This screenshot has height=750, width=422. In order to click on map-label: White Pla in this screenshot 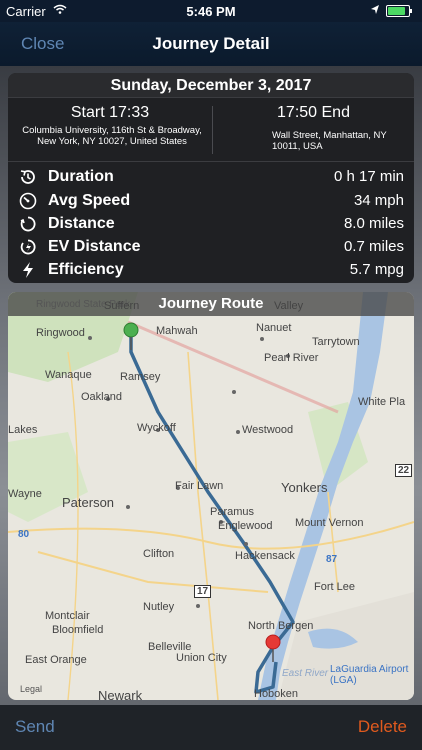, I will do `click(382, 402)`.